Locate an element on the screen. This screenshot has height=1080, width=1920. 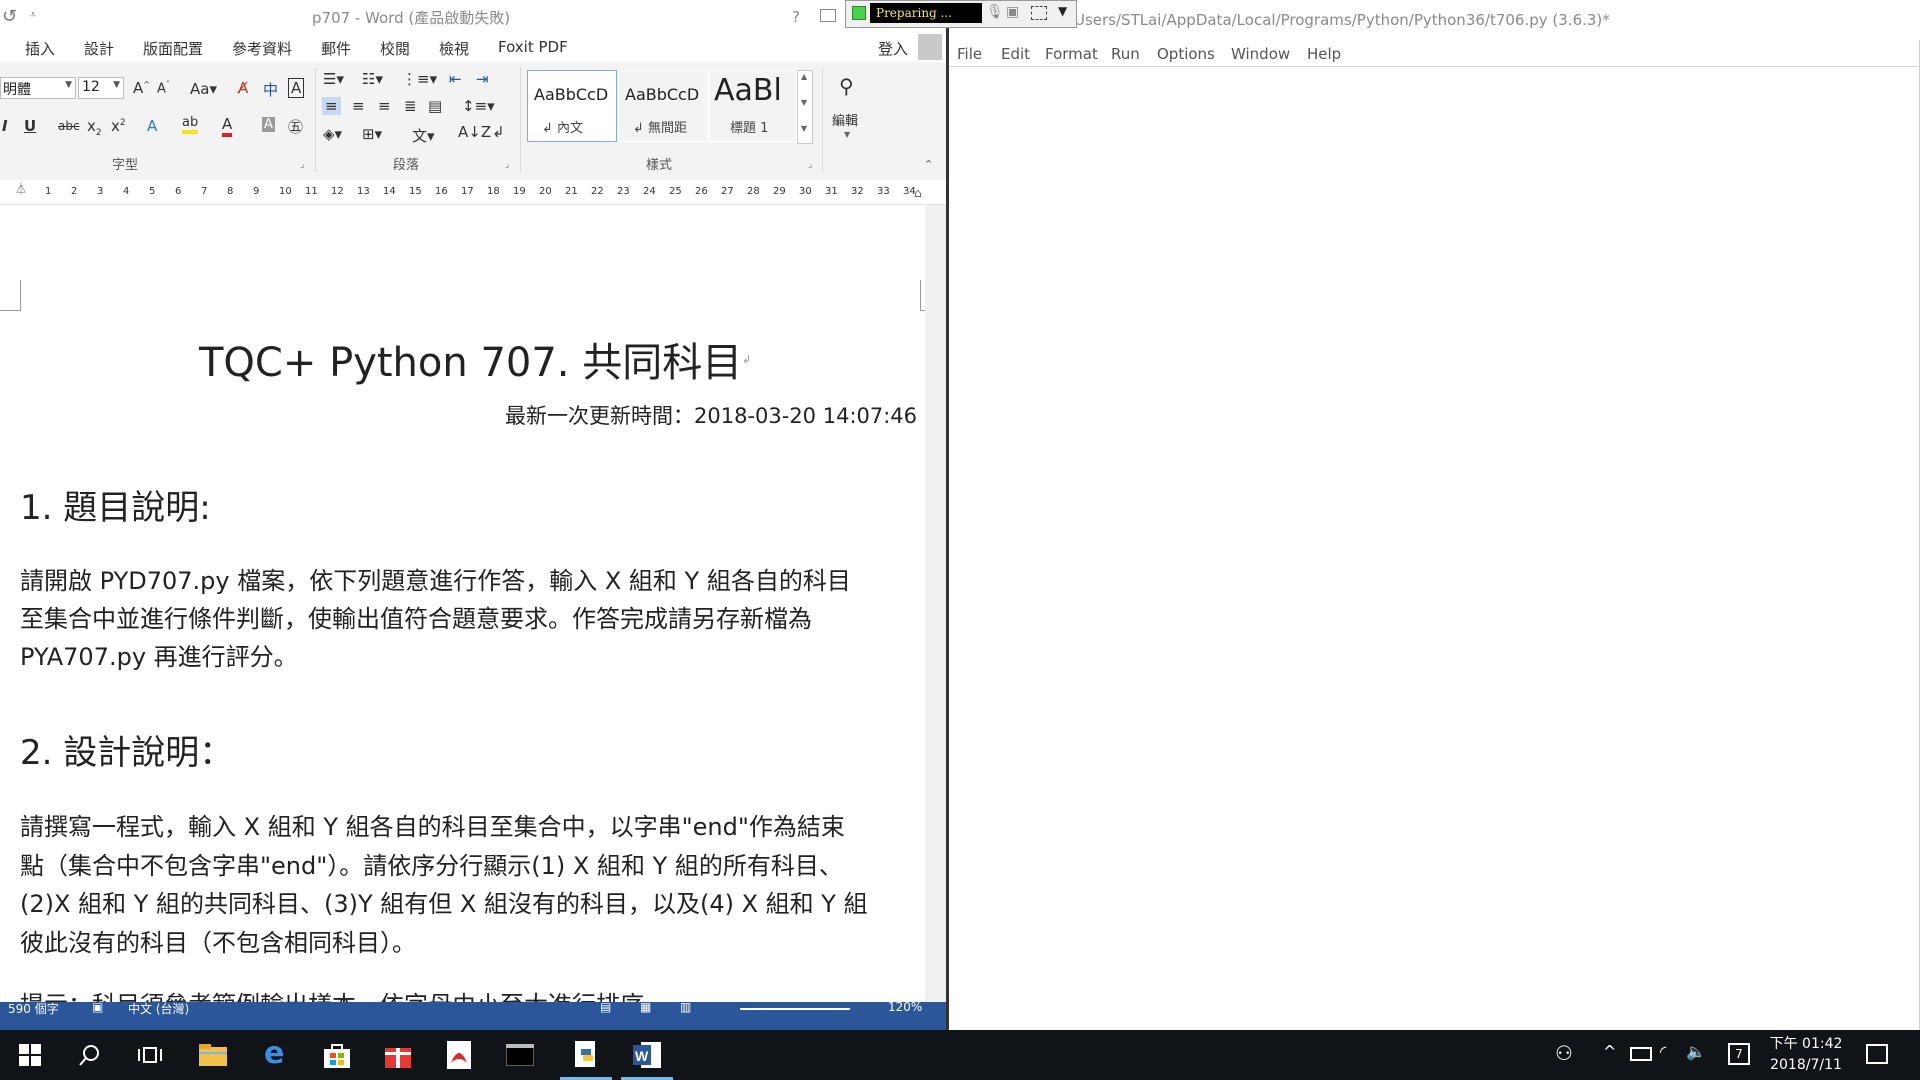
tab-design: 設計 is located at coordinates (99, 48).